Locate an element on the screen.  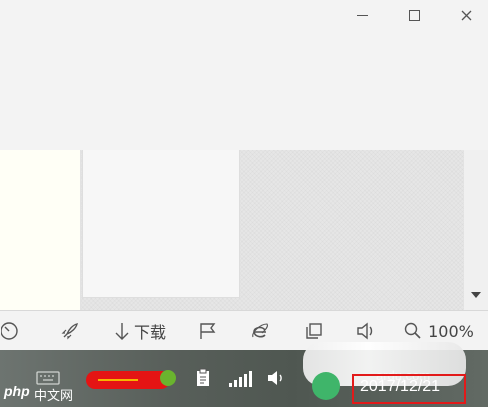
php-logo-text: php is located at coordinates (17, 391).